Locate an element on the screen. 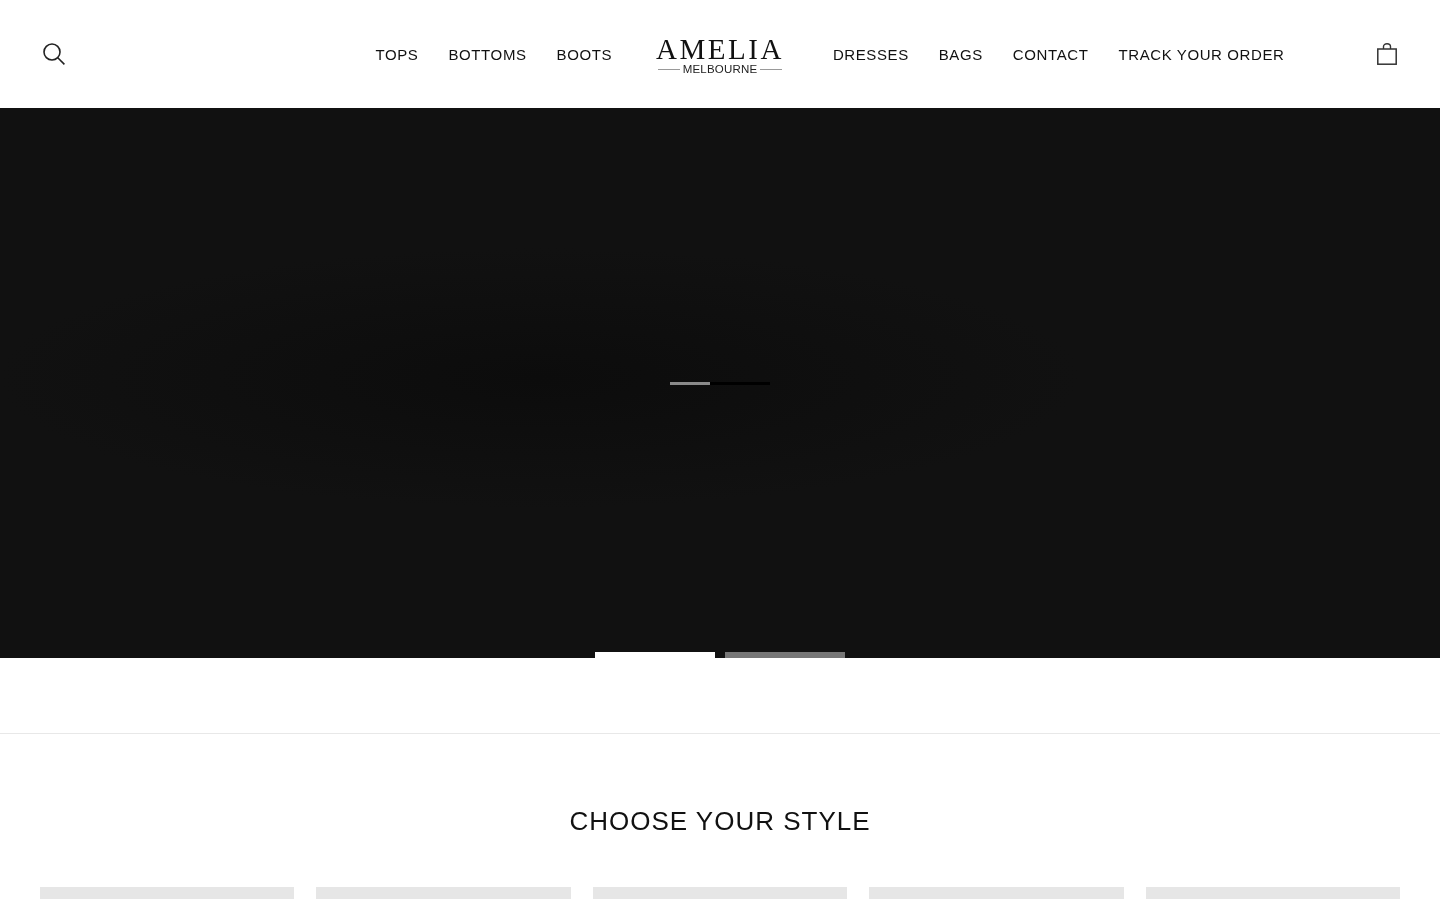 Image resolution: width=1440 pixels, height=900 pixels. search-icon is located at coordinates (54, 54).